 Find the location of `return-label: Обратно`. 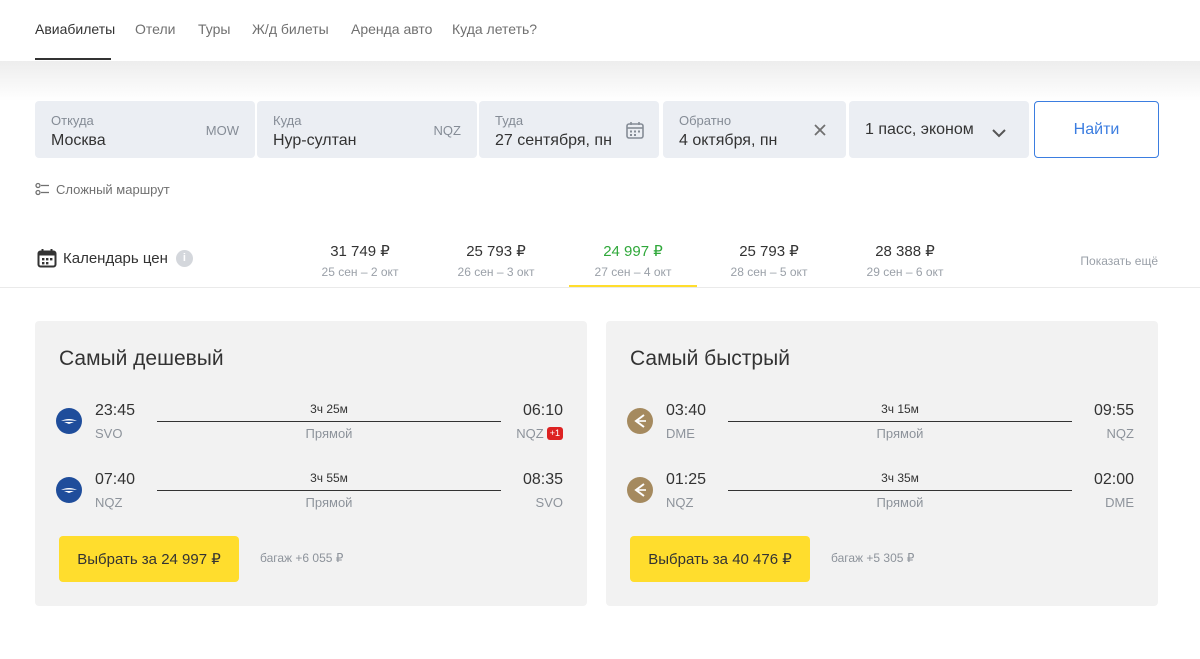

return-label: Обратно is located at coordinates (705, 120).